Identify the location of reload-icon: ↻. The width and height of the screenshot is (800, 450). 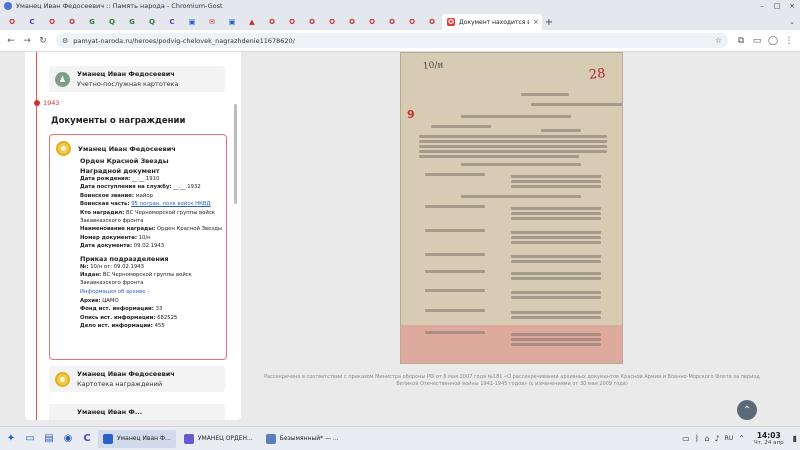
(43, 41).